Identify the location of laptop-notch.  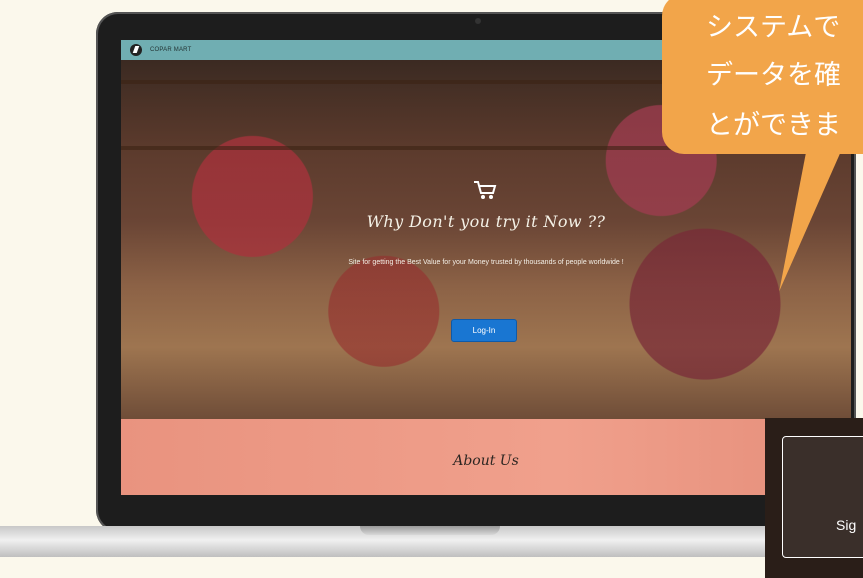
(430, 530).